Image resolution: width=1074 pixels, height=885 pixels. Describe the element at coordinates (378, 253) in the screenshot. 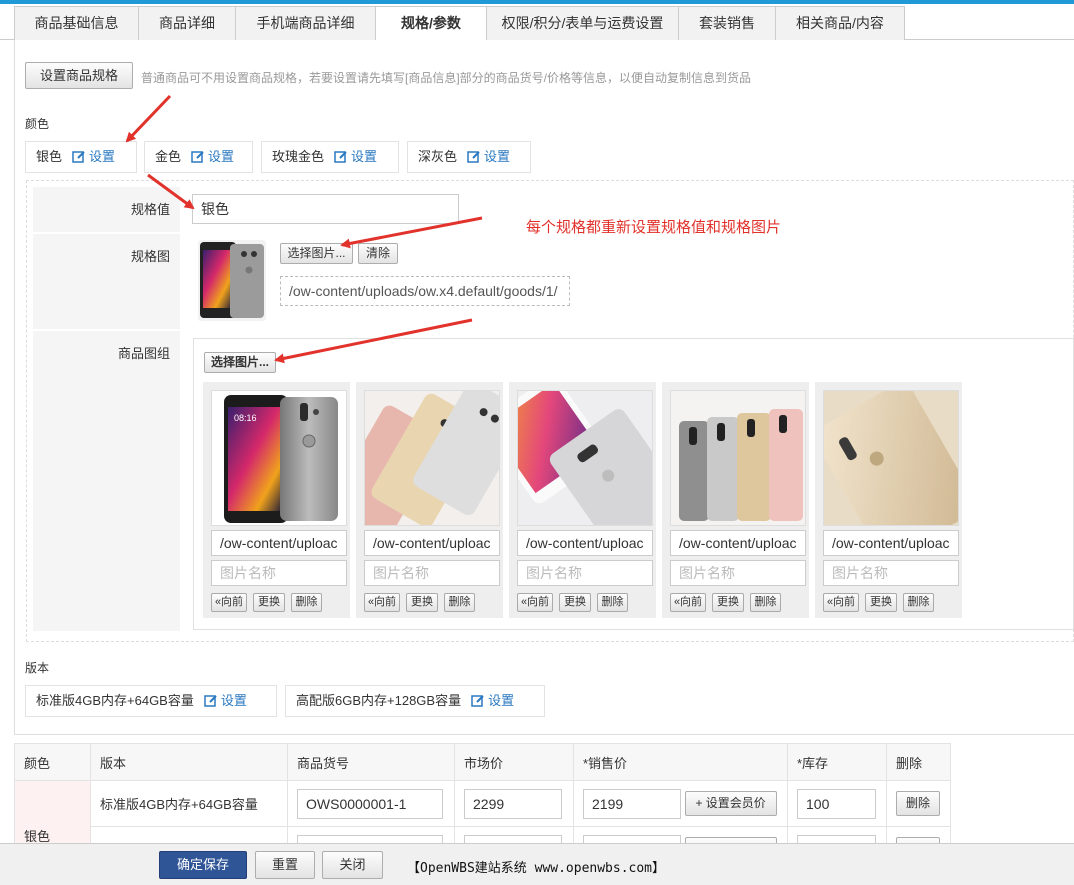

I see `clear-spec-image-button: 清除` at that location.